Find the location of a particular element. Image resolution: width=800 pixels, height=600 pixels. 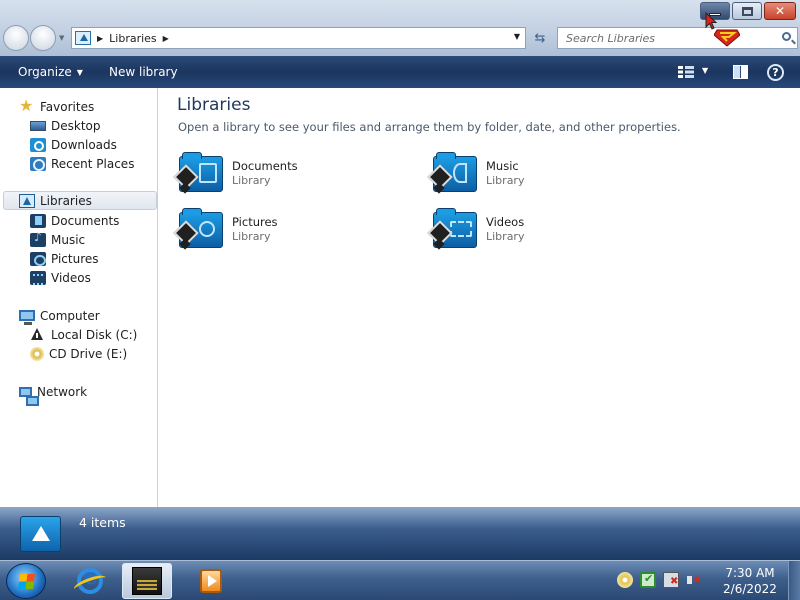

sidebar-item-downloads: Downloads is located at coordinates (73, 144).